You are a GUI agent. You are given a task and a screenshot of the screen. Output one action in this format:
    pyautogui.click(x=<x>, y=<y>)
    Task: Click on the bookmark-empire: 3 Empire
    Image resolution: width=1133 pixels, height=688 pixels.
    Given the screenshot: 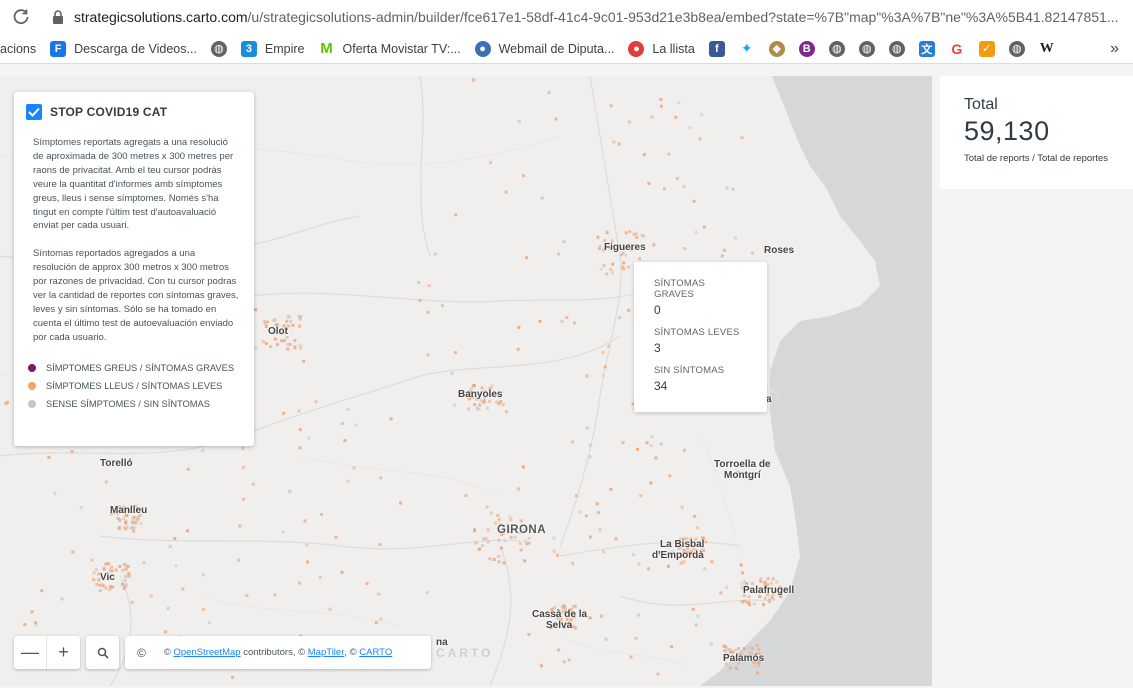 What is the action you would take?
    pyautogui.click(x=272, y=48)
    